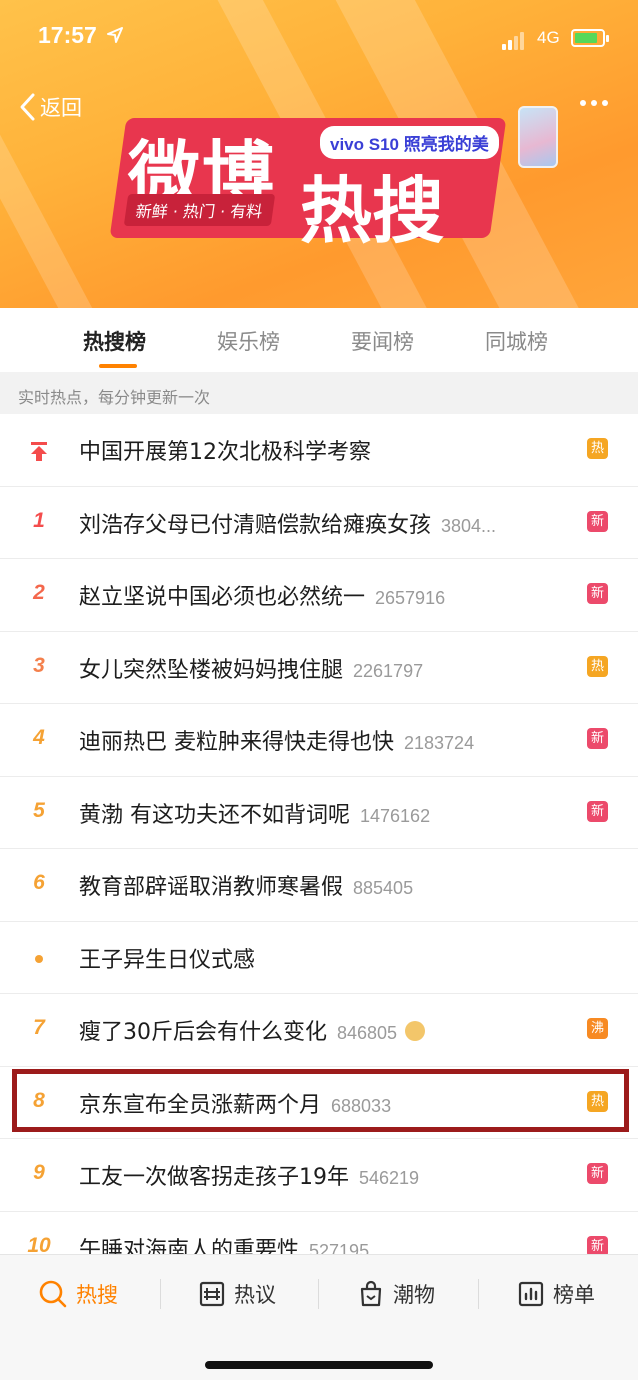 This screenshot has width=638, height=1380. I want to click on nav-trendy: 潮物, so click(396, 1294).